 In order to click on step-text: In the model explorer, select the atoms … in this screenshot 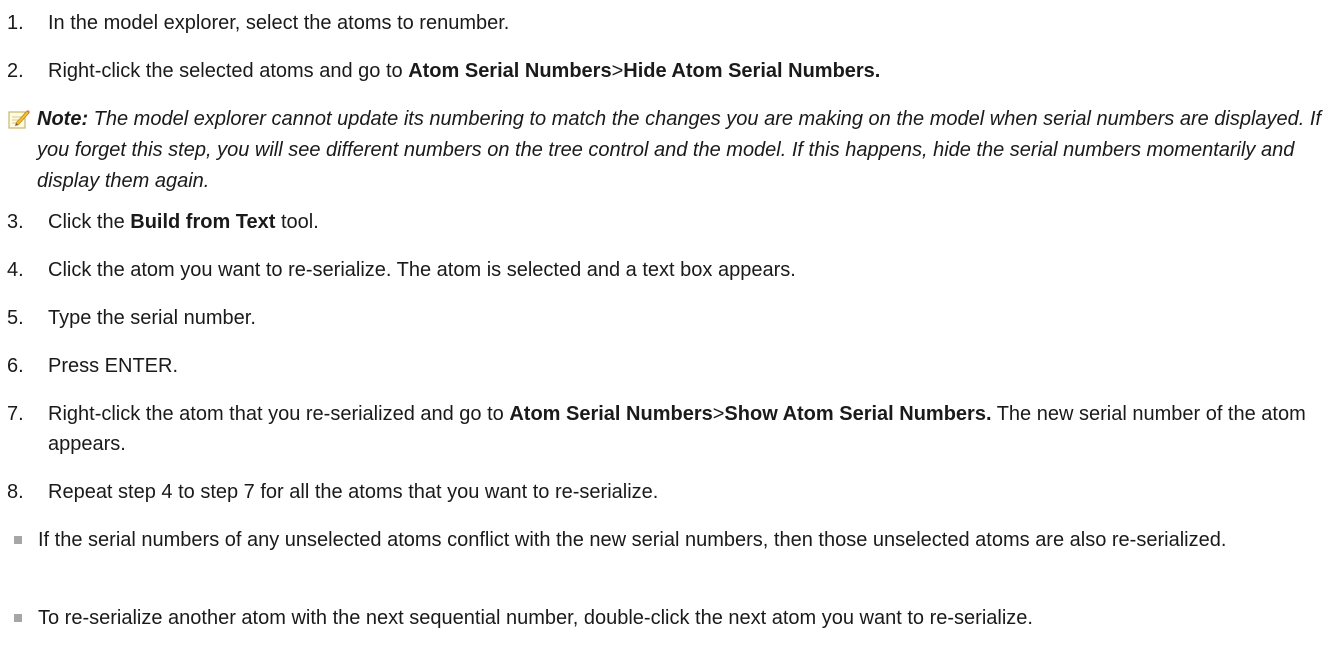, I will do `click(688, 23)`.